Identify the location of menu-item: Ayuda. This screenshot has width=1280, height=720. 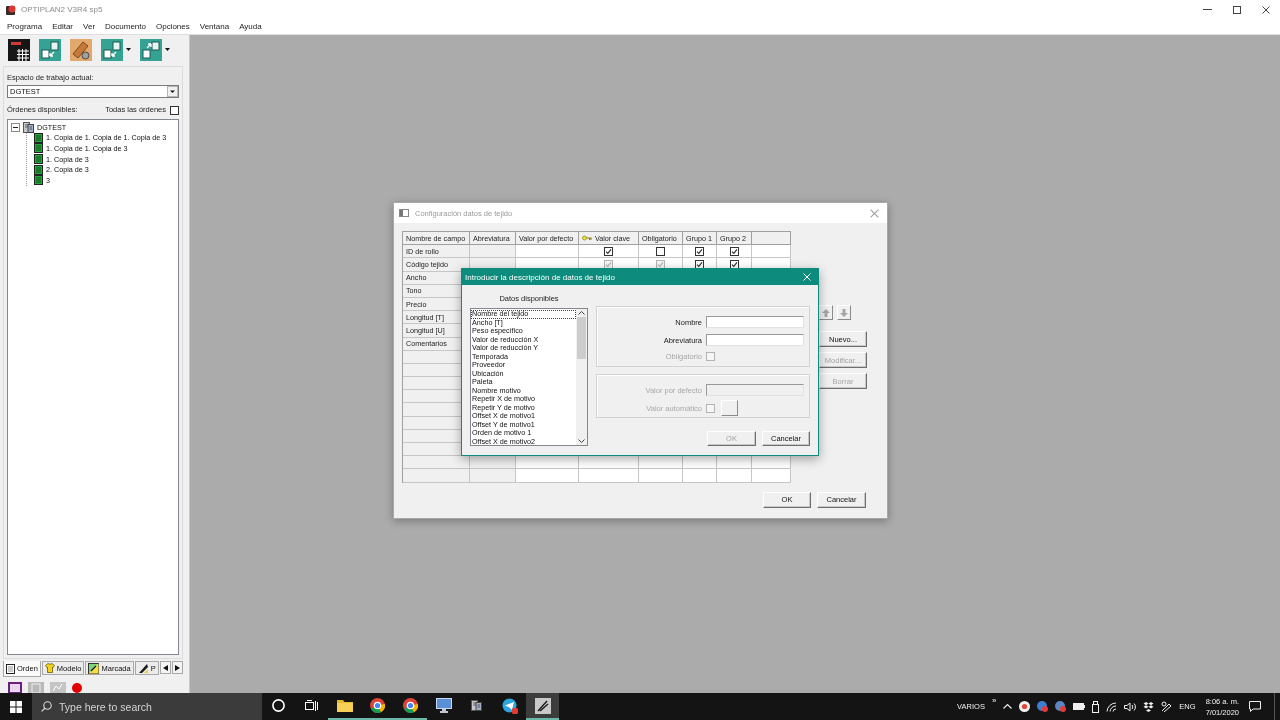
(250, 26).